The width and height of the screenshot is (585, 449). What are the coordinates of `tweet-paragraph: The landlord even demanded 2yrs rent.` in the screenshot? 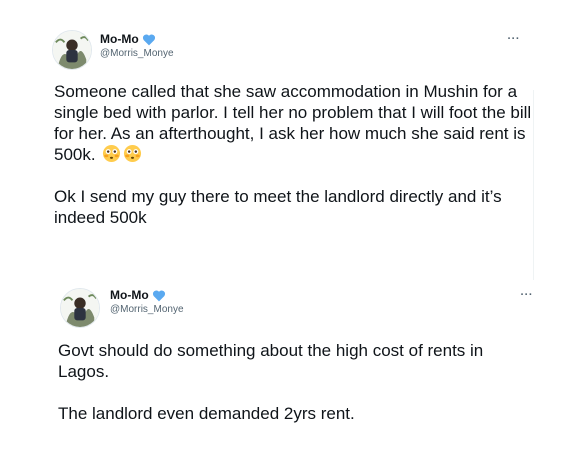 It's located at (206, 413).